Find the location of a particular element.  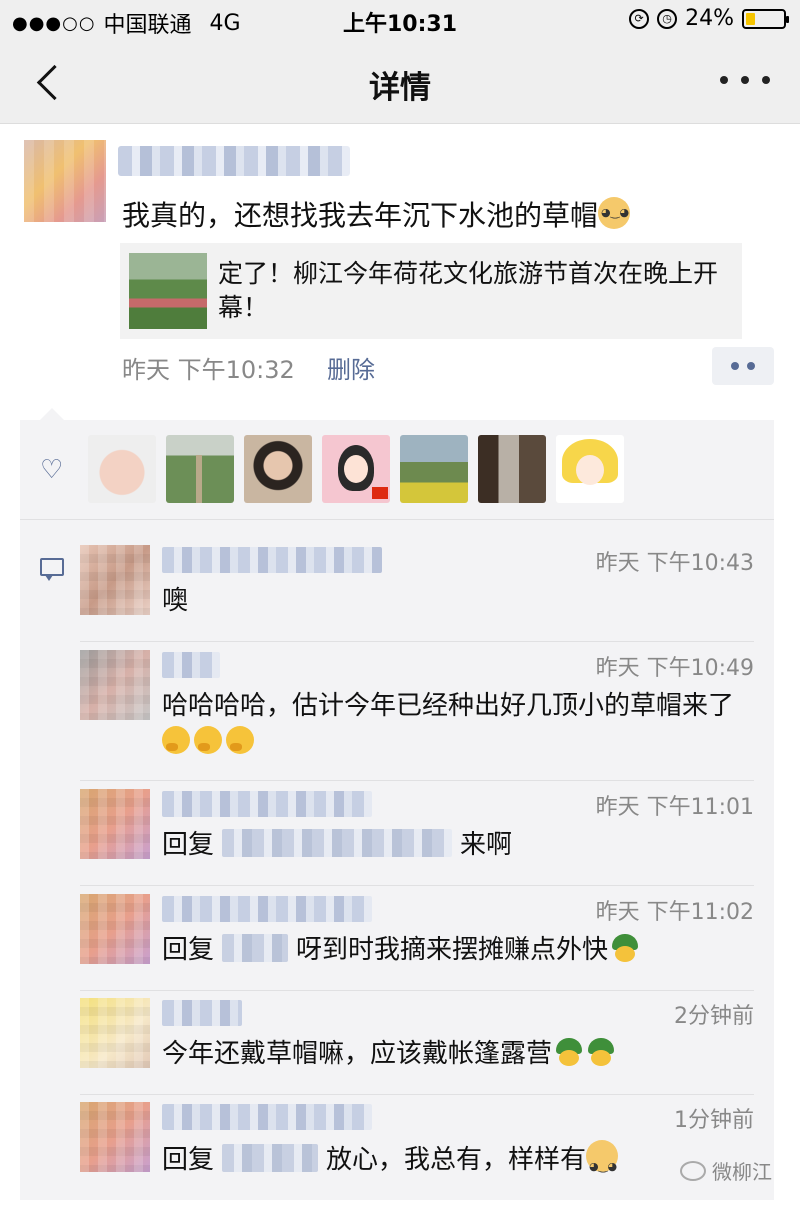

comment-text: 回复 放心，我总有，样样有 is located at coordinates (457, 1162).